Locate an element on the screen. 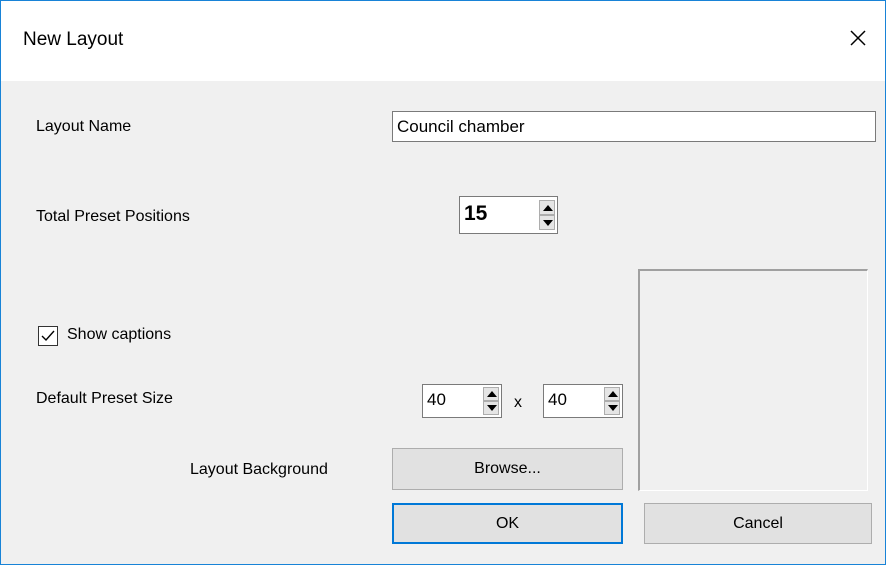  width-spin-down-button is located at coordinates (491, 408).